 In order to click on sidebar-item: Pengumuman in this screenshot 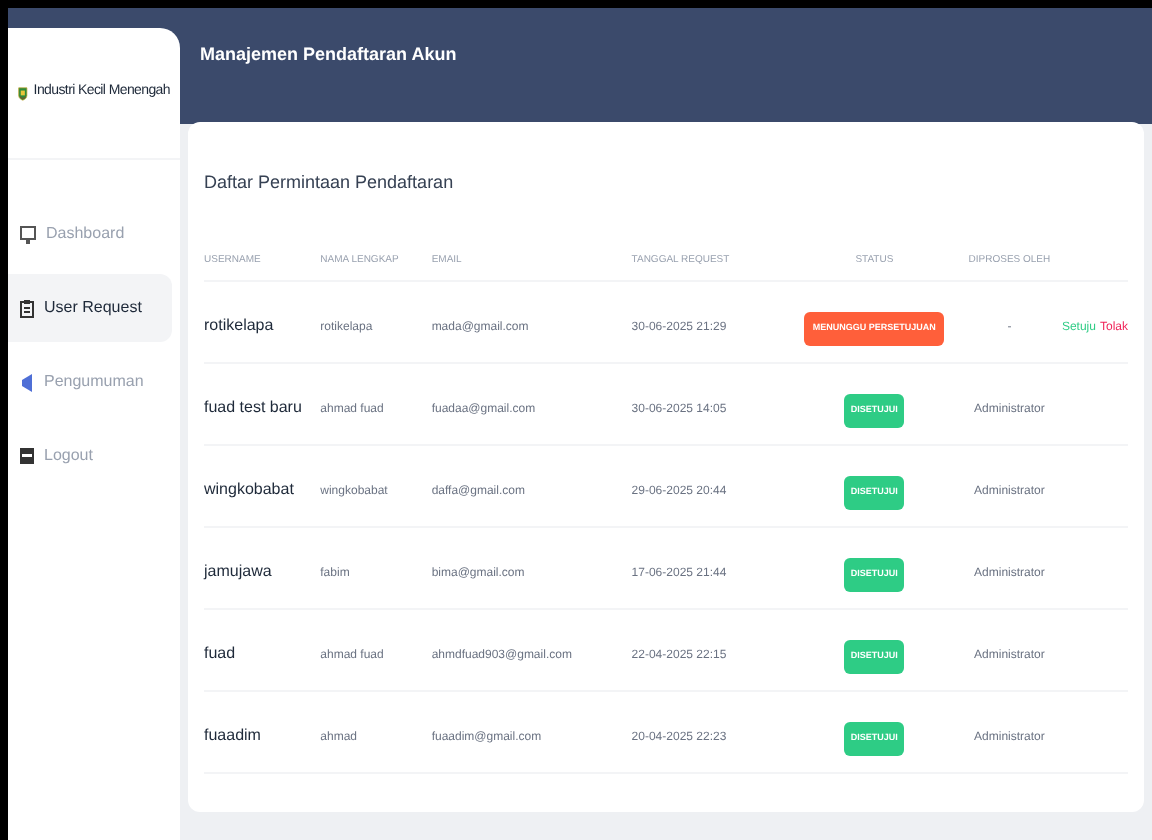, I will do `click(90, 382)`.